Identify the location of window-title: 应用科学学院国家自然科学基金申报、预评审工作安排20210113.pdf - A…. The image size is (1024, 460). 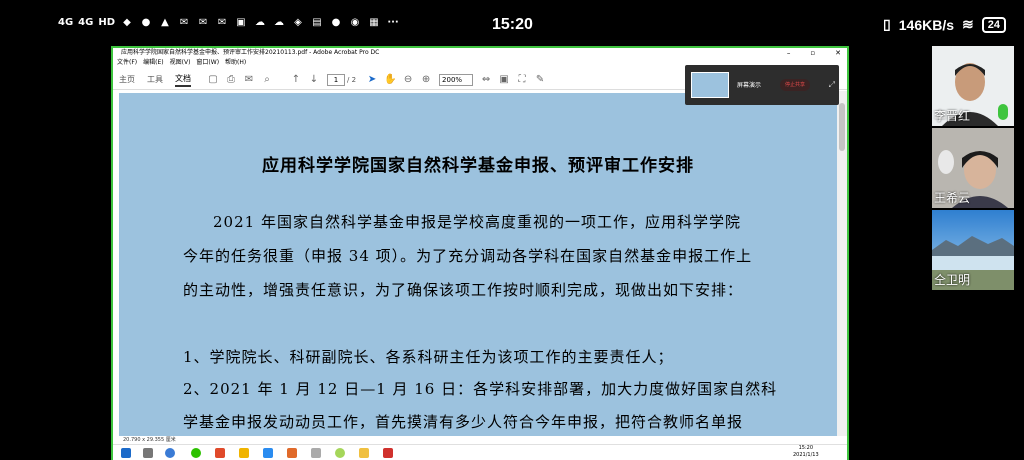
(250, 52).